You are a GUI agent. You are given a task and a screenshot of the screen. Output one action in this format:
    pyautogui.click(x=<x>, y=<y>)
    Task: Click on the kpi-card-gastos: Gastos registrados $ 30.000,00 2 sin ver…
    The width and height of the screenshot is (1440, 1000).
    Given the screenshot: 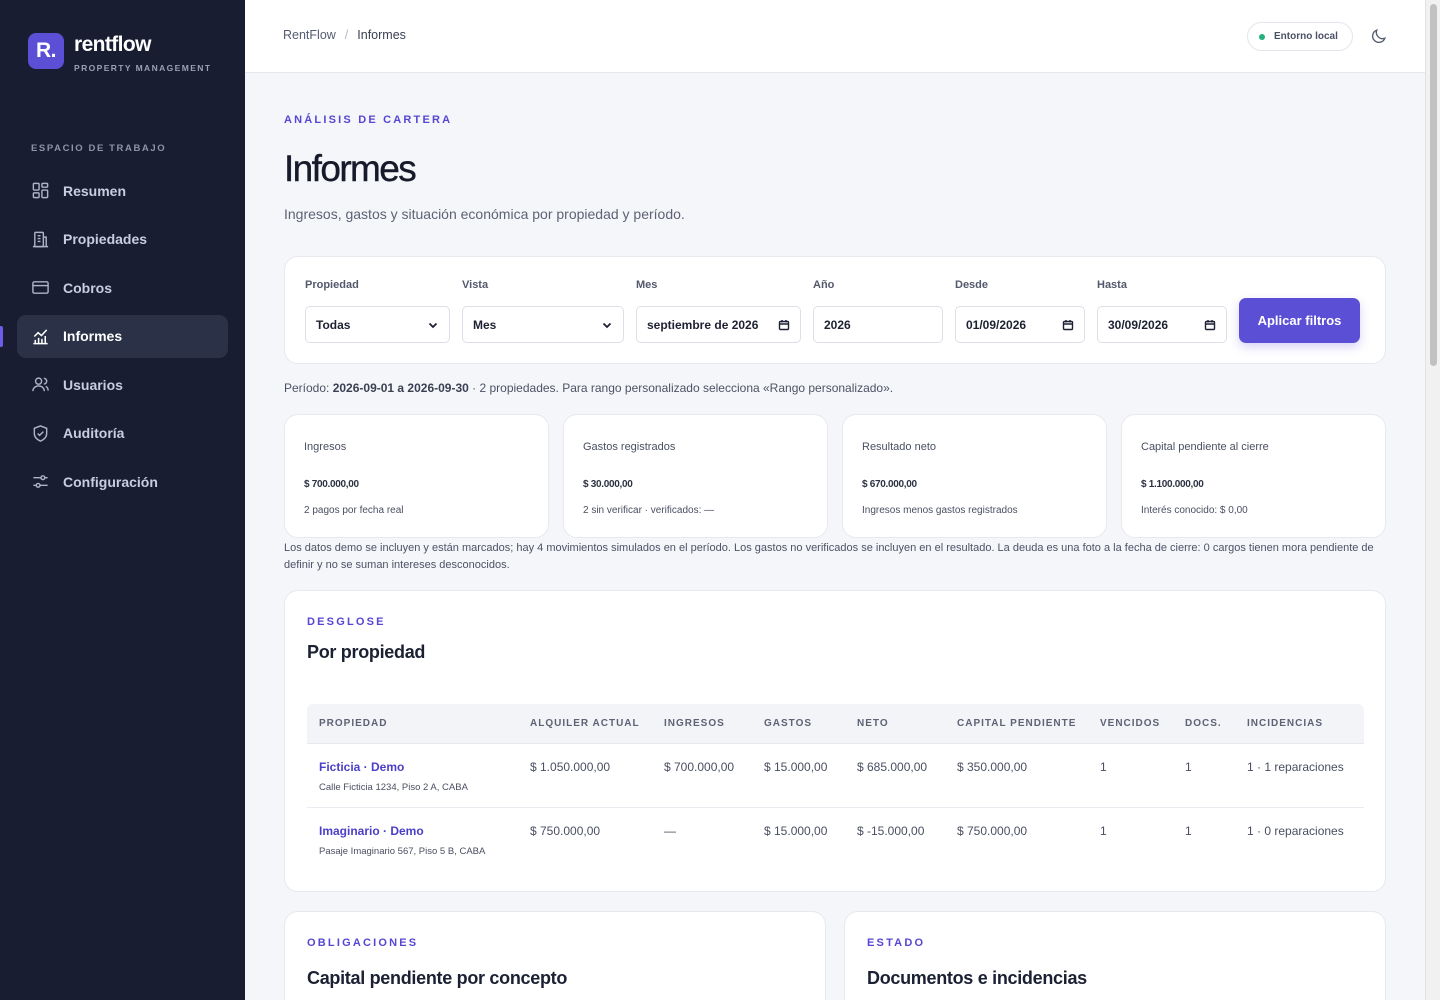 What is the action you would take?
    pyautogui.click(x=695, y=476)
    